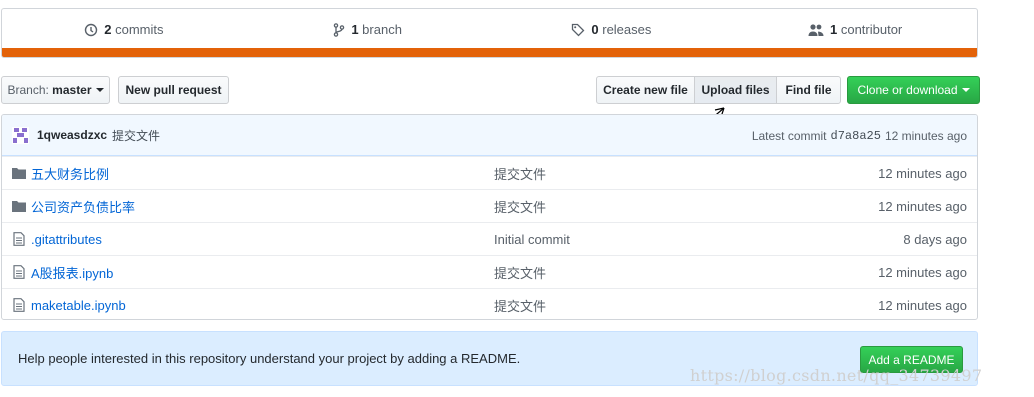  I want to click on contributors-stat: 1 contributor, so click(855, 29).